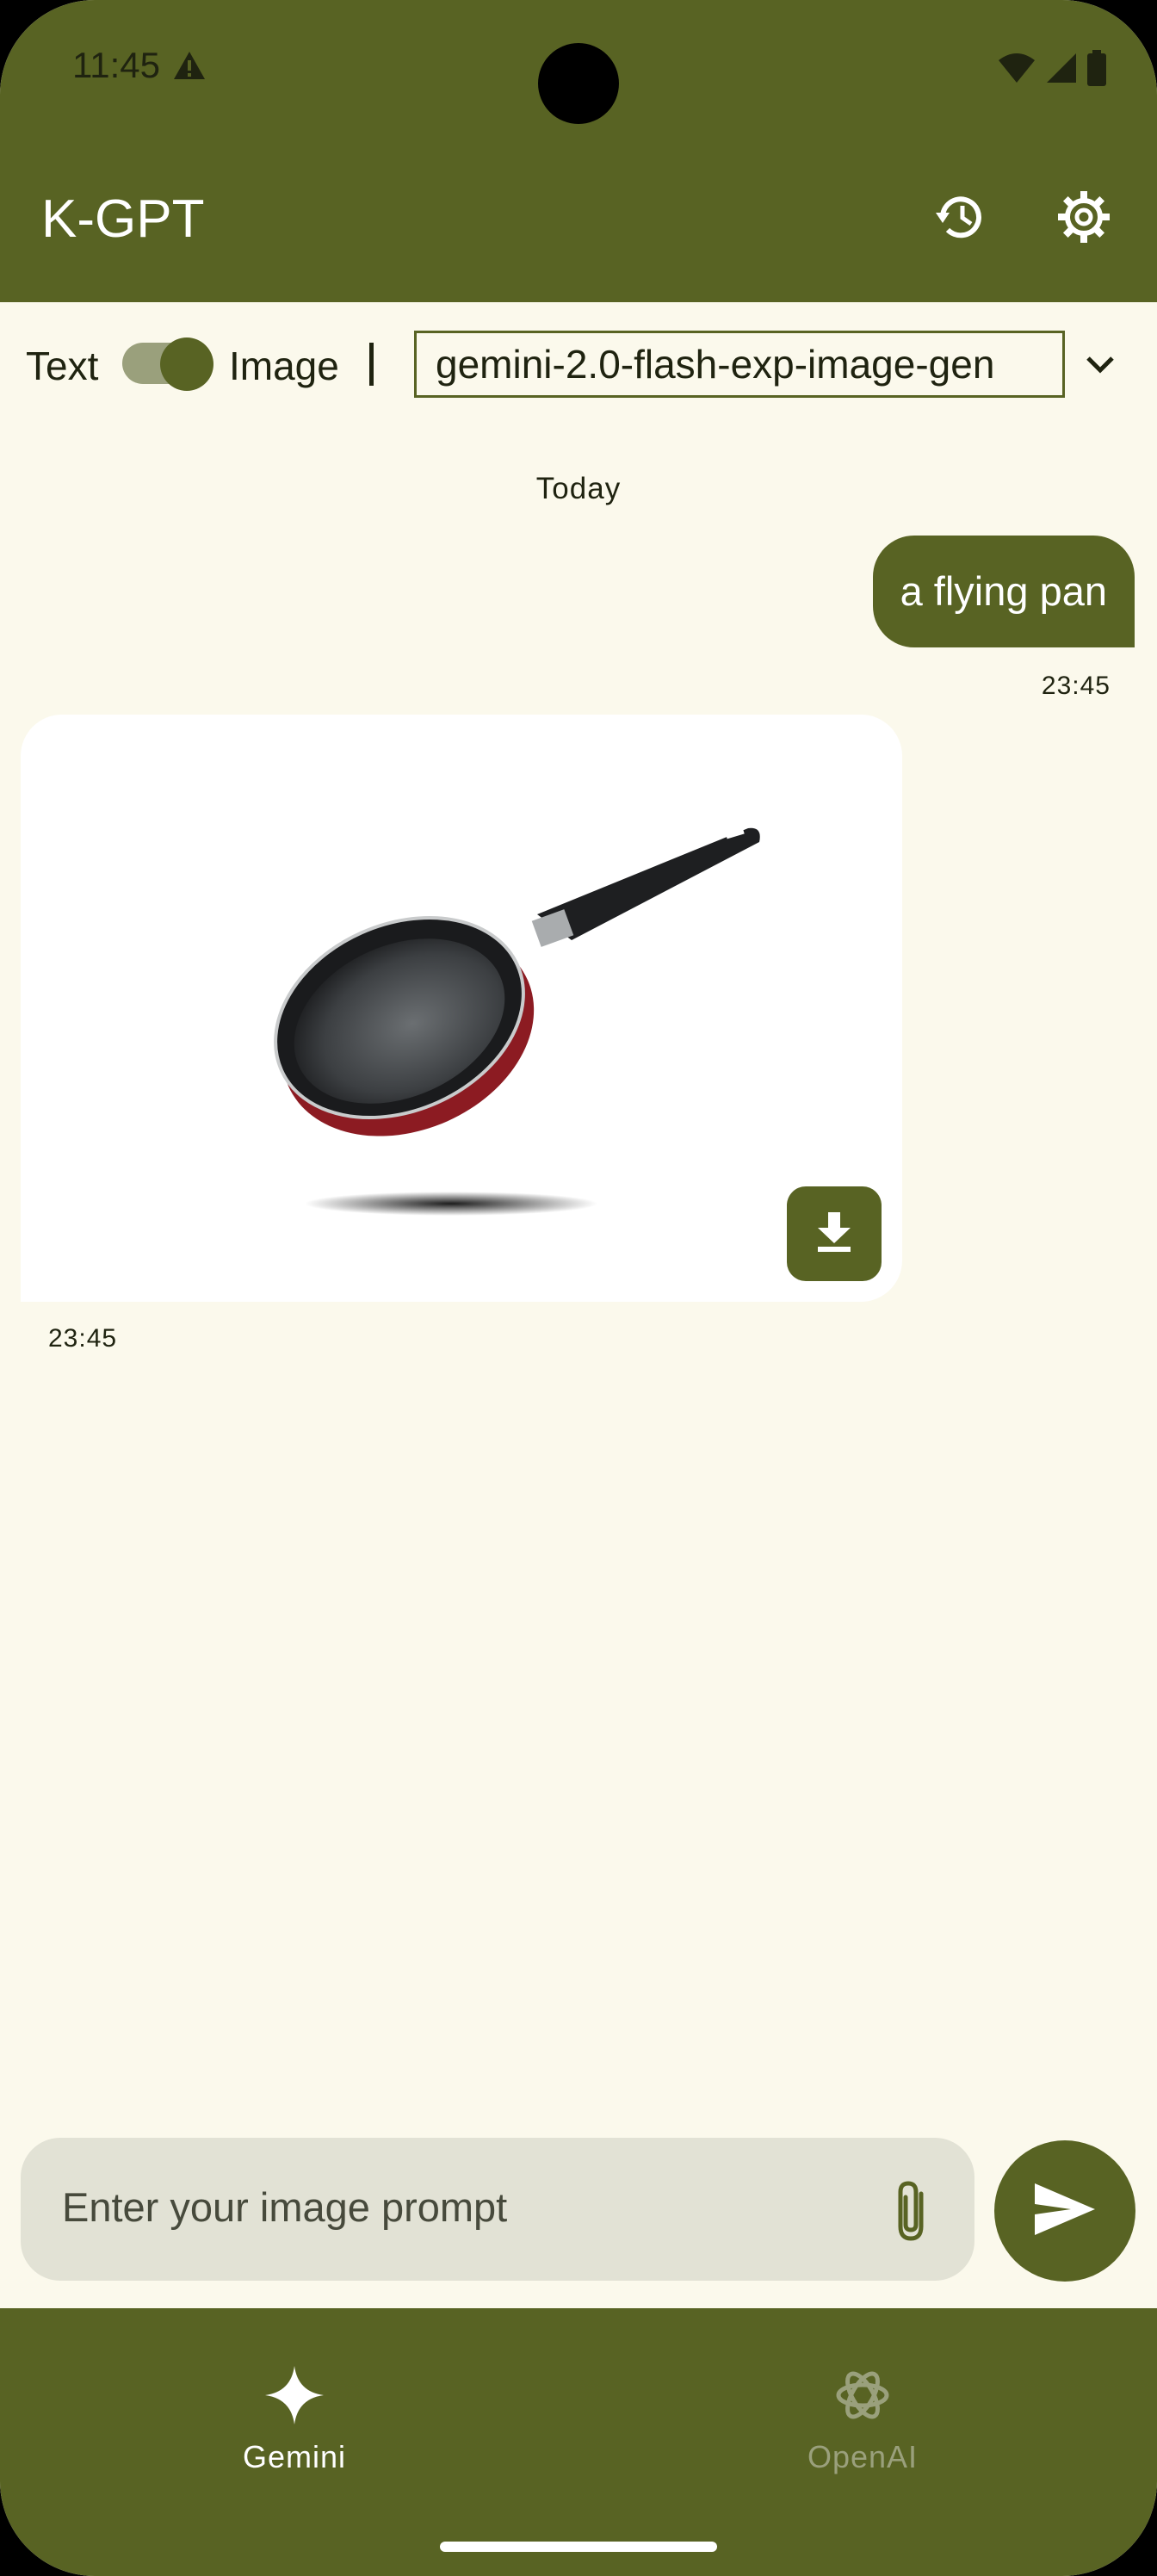  I want to click on frying-pan-image, so click(517, 1021).